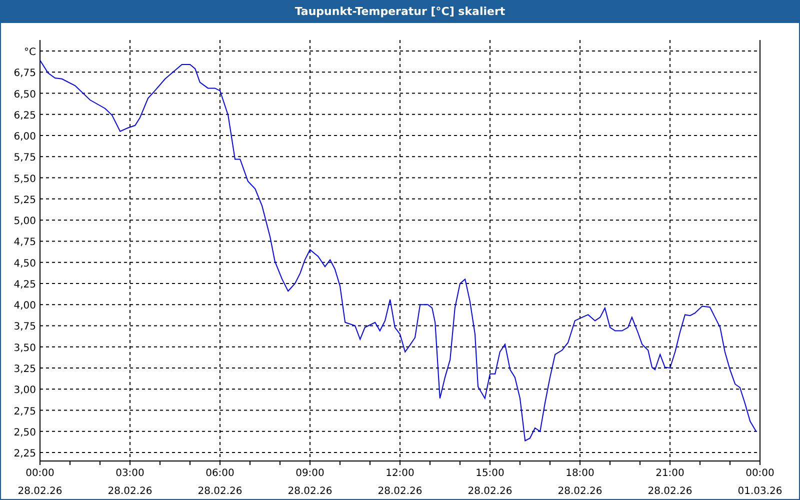 The image size is (800, 500). Describe the element at coordinates (30, 52) in the screenshot. I see `y-tick-label: °C` at that location.